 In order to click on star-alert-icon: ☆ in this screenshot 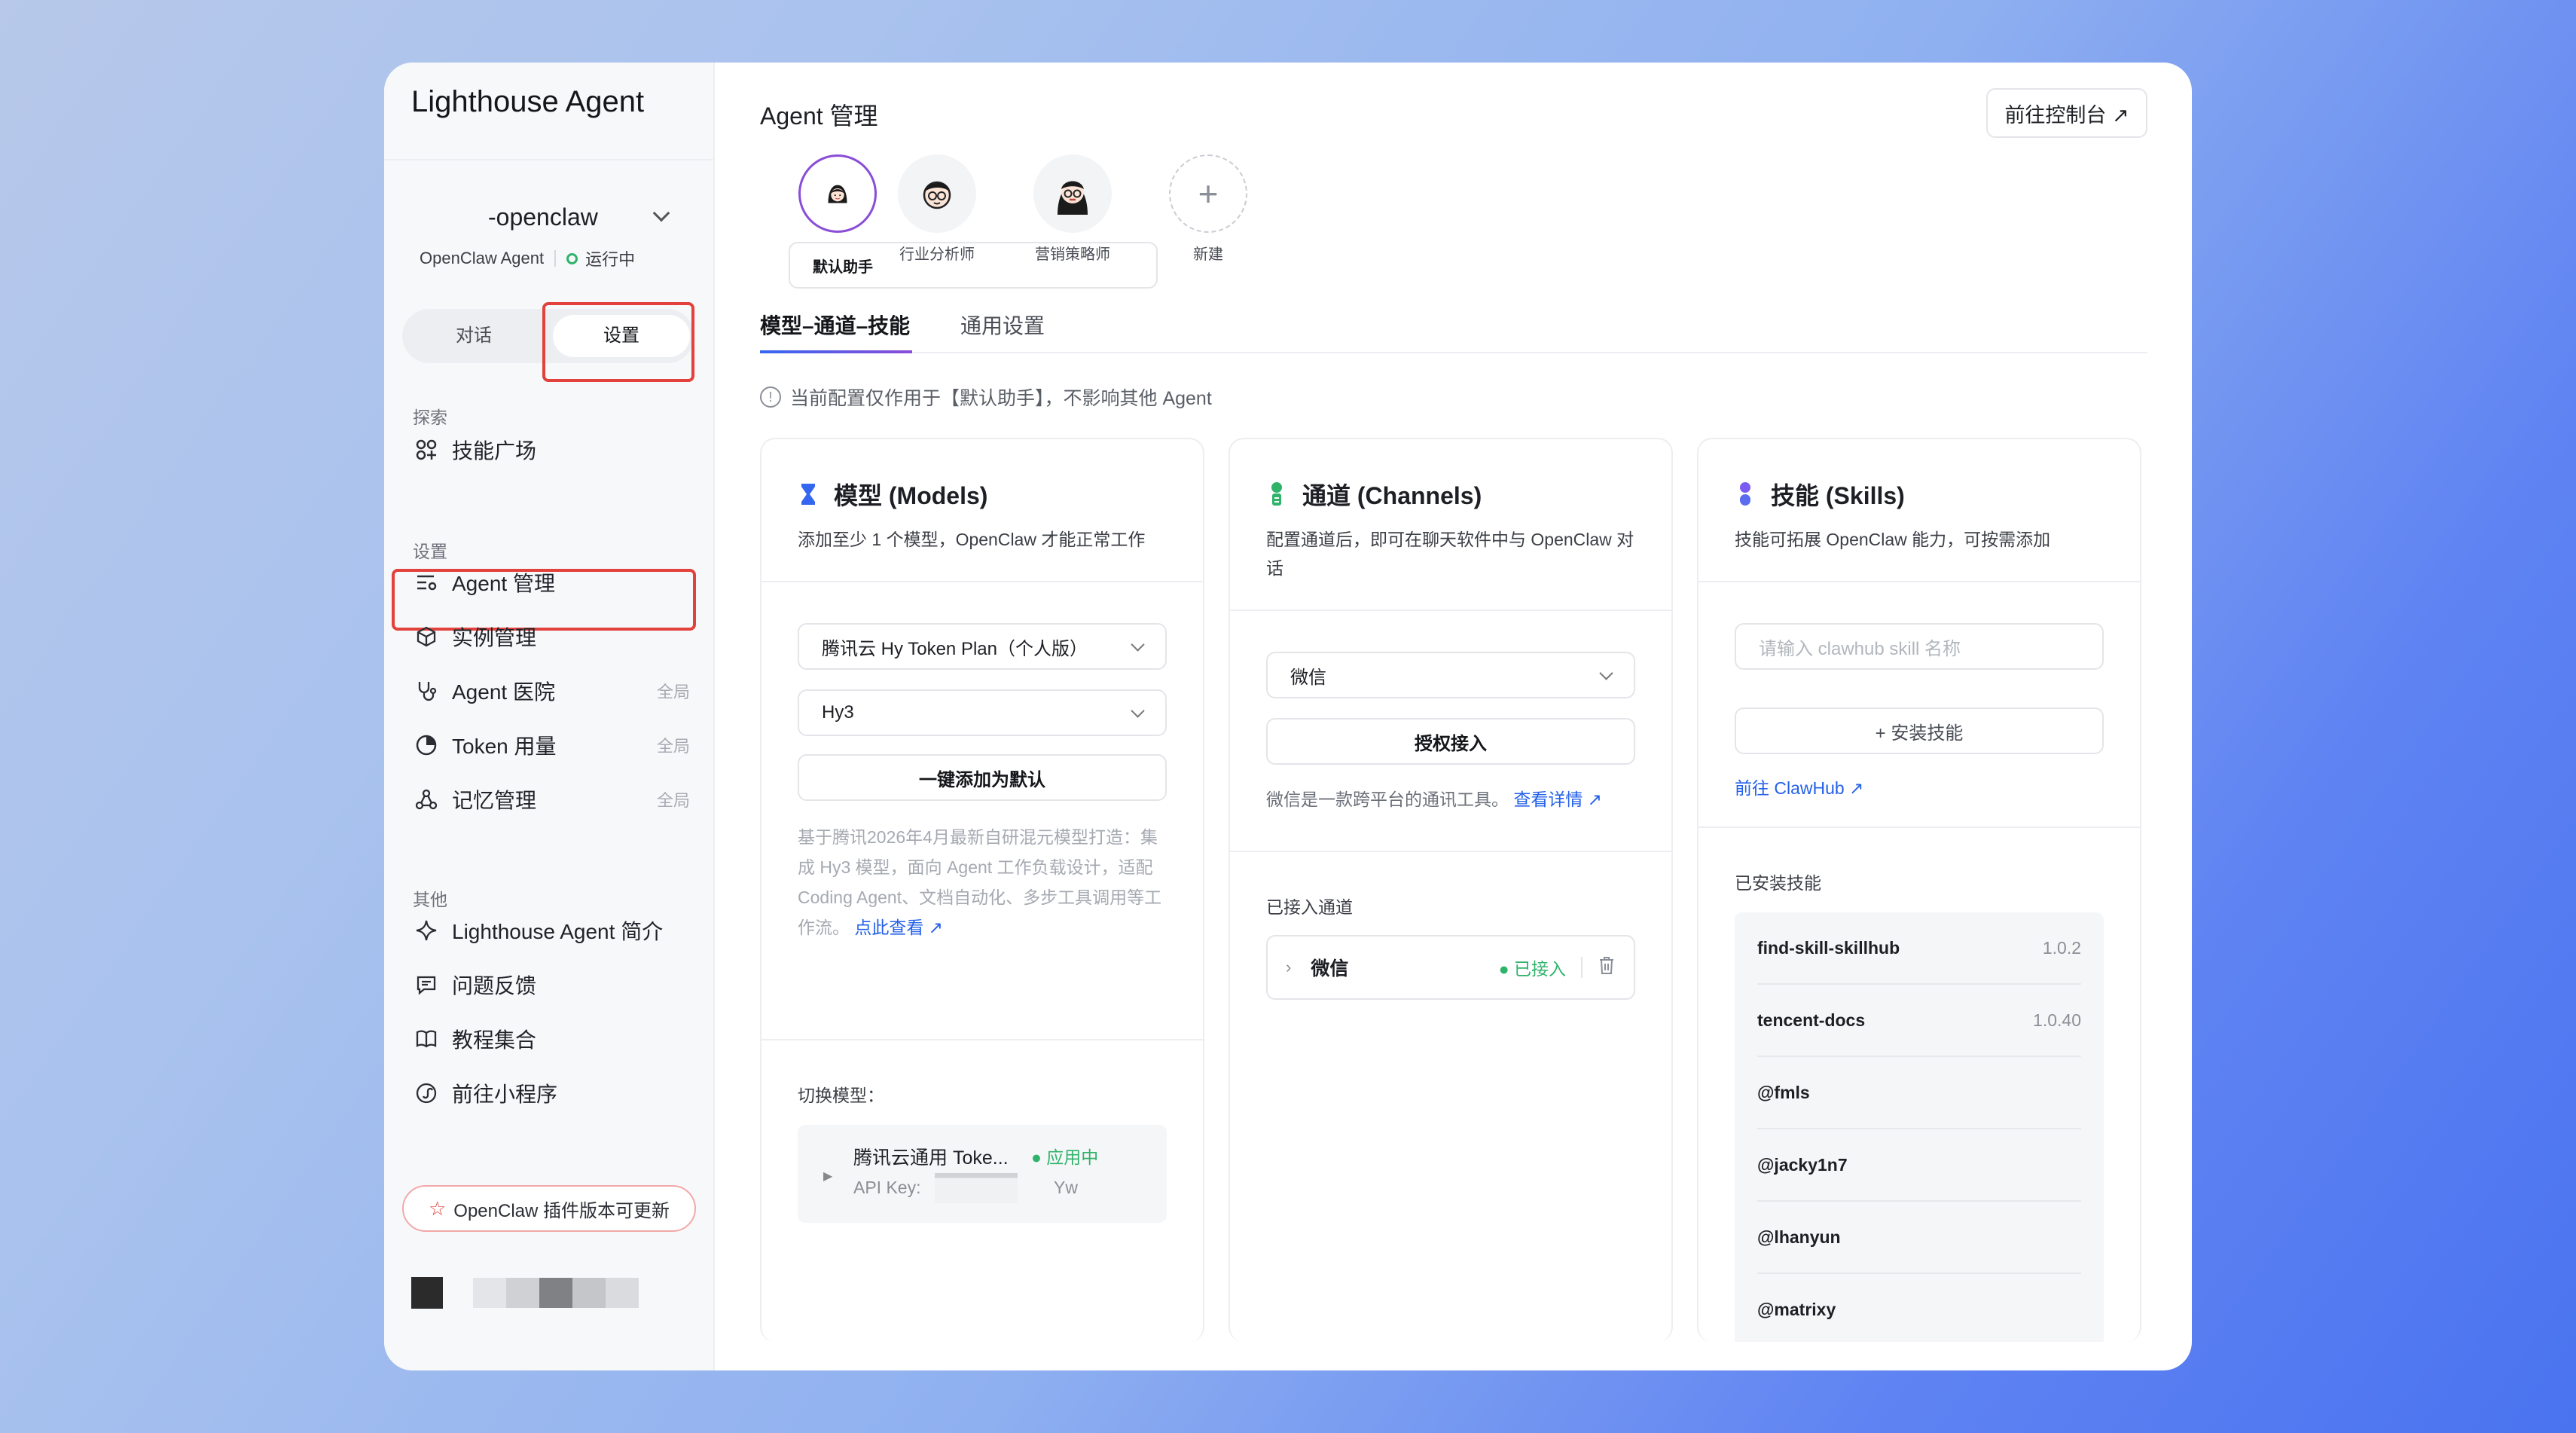, I will do `click(438, 1208)`.